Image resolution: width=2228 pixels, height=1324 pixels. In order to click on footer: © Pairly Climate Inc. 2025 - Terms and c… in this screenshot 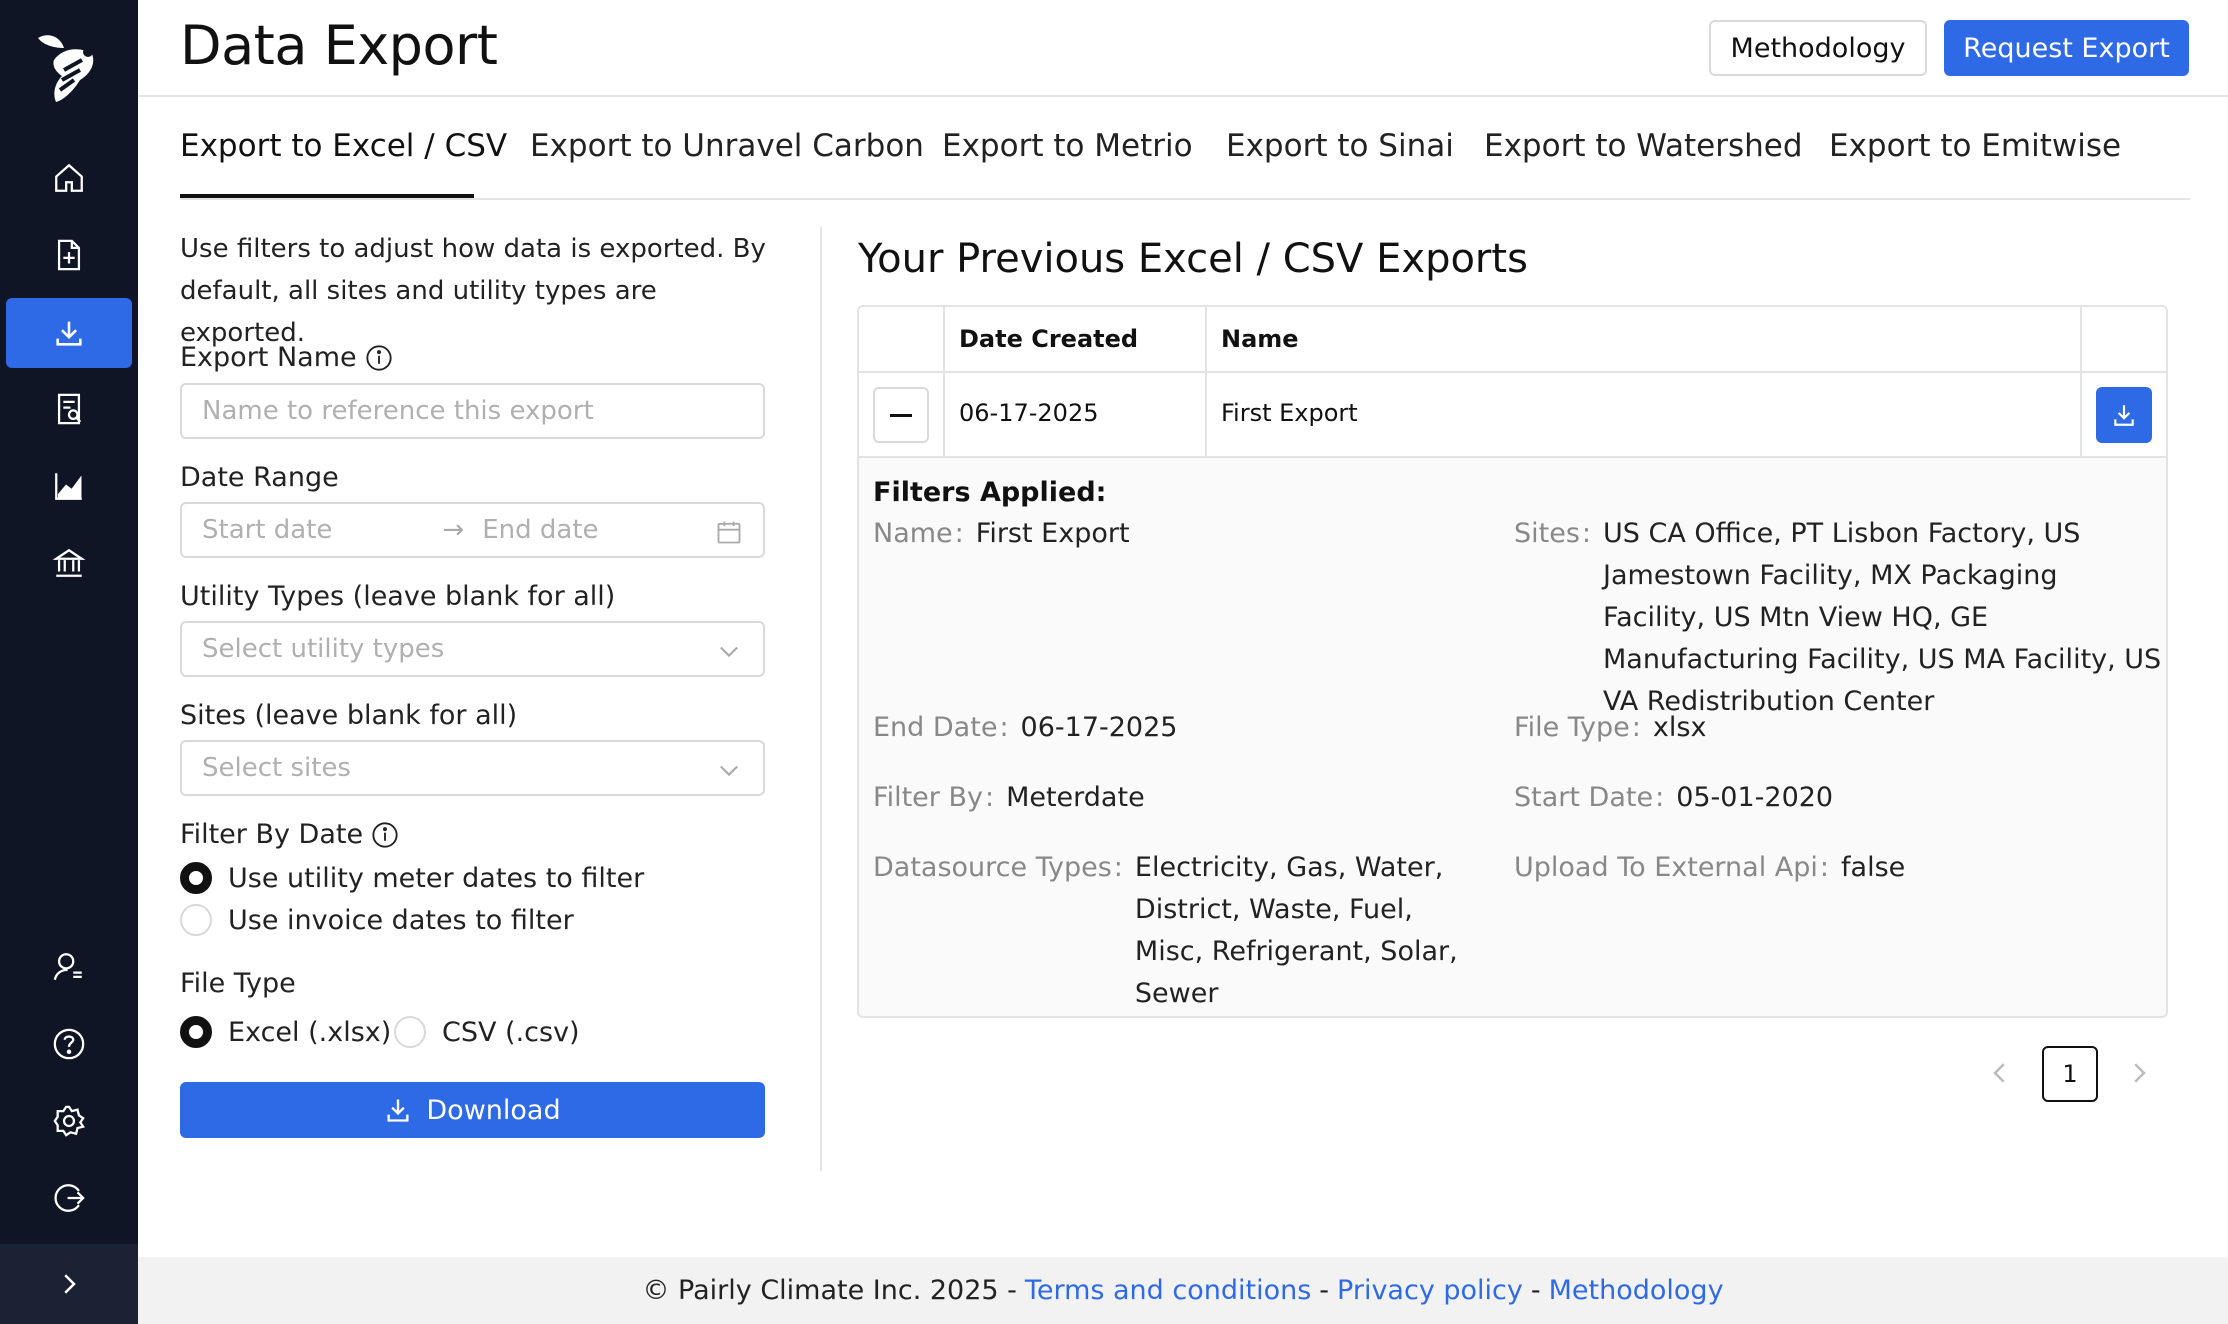, I will do `click(1183, 1290)`.